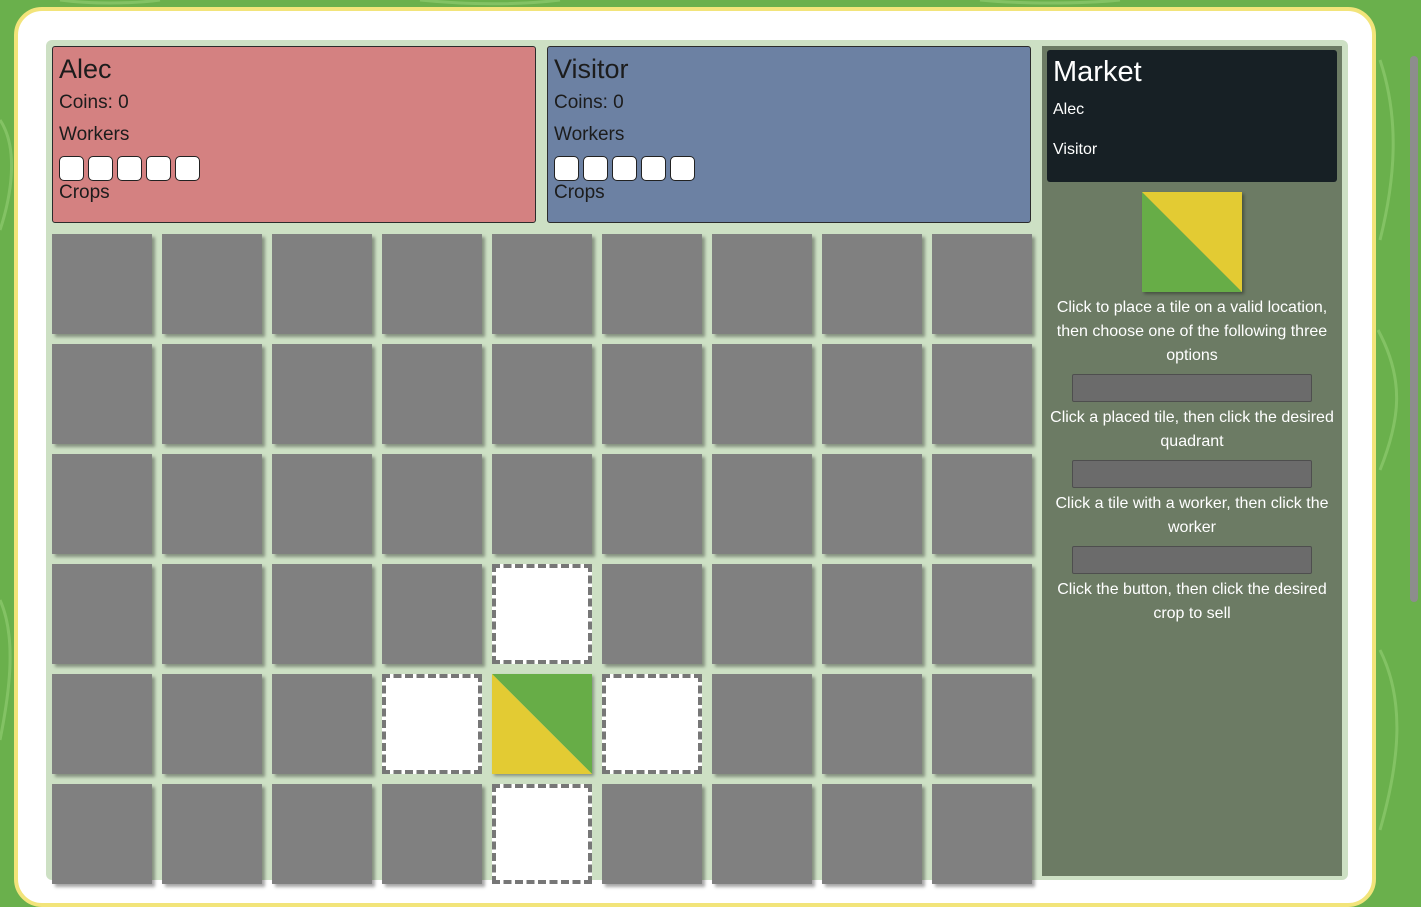  I want to click on placed-tile, so click(542, 724).